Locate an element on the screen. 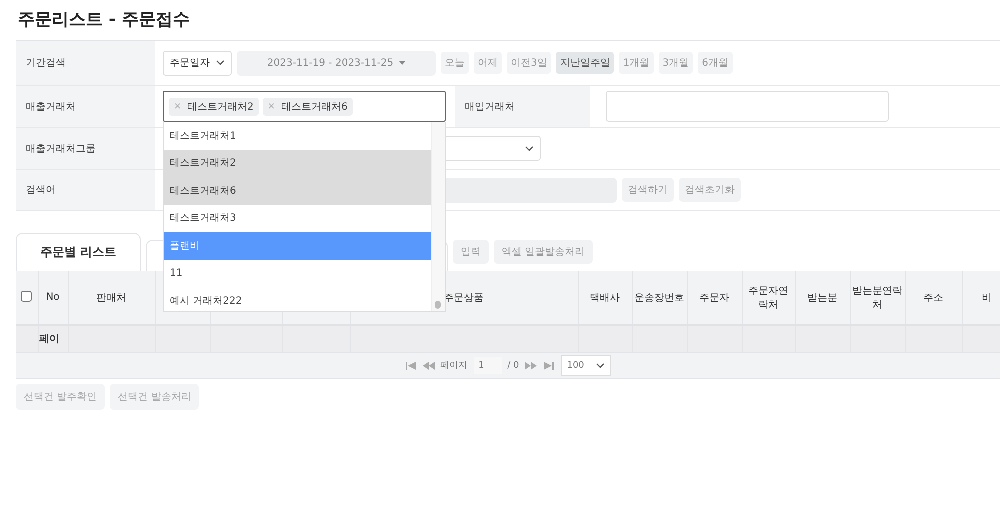  date-type-select: 주문일자 is located at coordinates (197, 63).